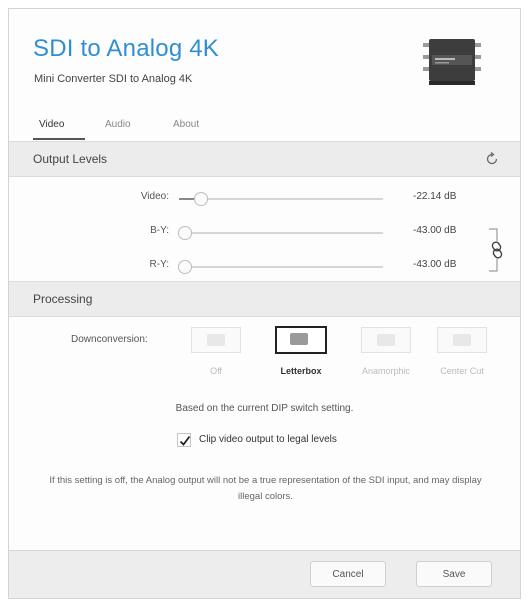 The image size is (529, 607). What do you see at coordinates (435, 196) in the screenshot?
I see `slider-value: -22.14 dB` at bounding box center [435, 196].